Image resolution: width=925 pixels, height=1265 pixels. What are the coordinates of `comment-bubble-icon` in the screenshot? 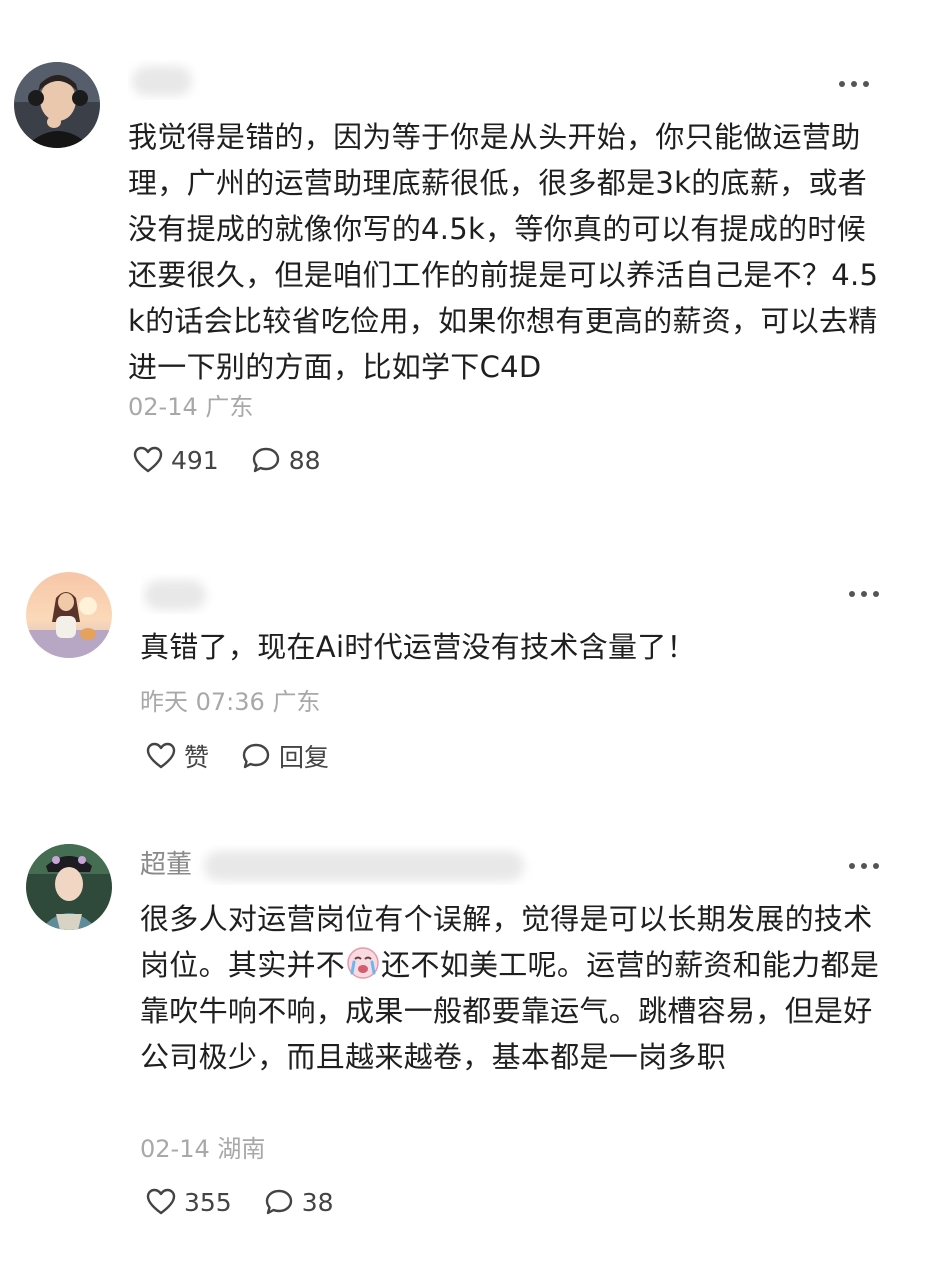 It's located at (278, 1202).